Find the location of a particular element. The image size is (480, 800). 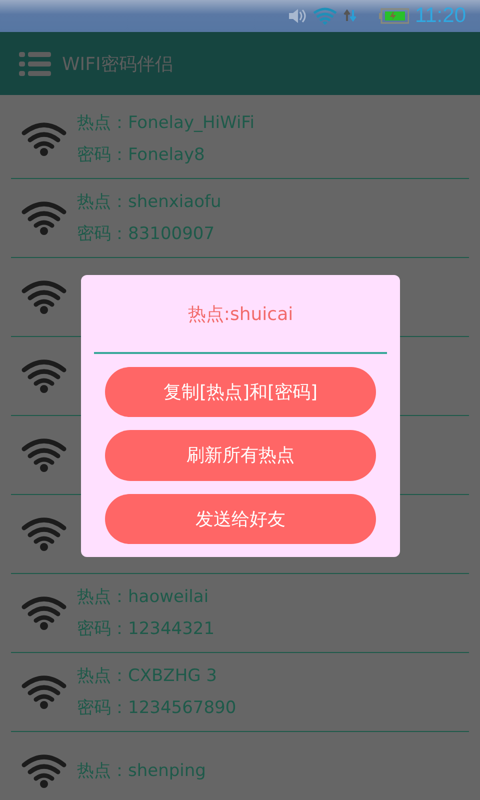

app-title: WIFI密码伴侣 is located at coordinates (117, 64).